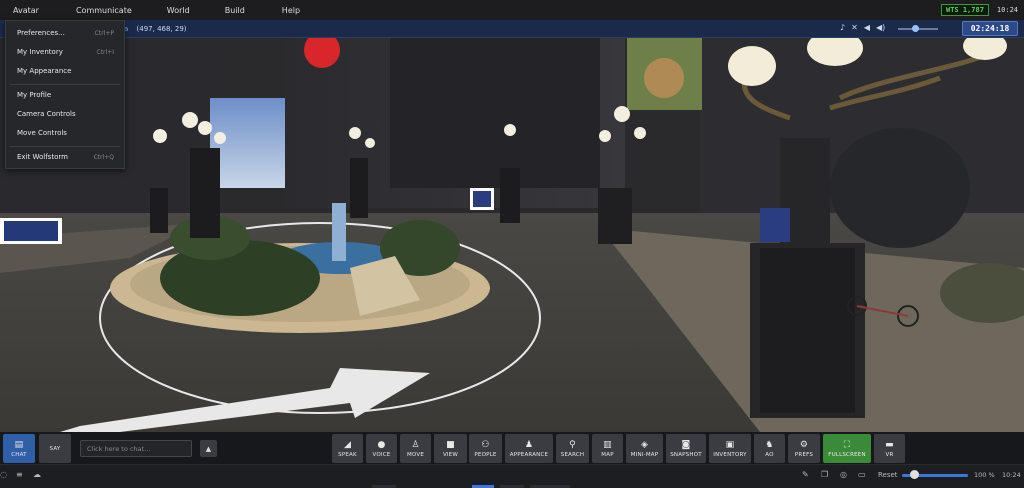 This screenshot has width=1024, height=488. What do you see at coordinates (26, 10) in the screenshot?
I see `menu-avatar: Avatar` at bounding box center [26, 10].